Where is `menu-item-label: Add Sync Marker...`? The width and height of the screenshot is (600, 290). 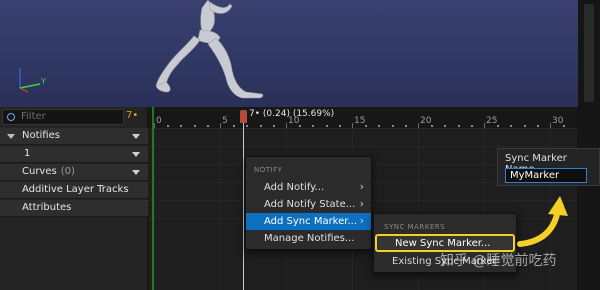 menu-item-label: Add Sync Marker... is located at coordinates (311, 221).